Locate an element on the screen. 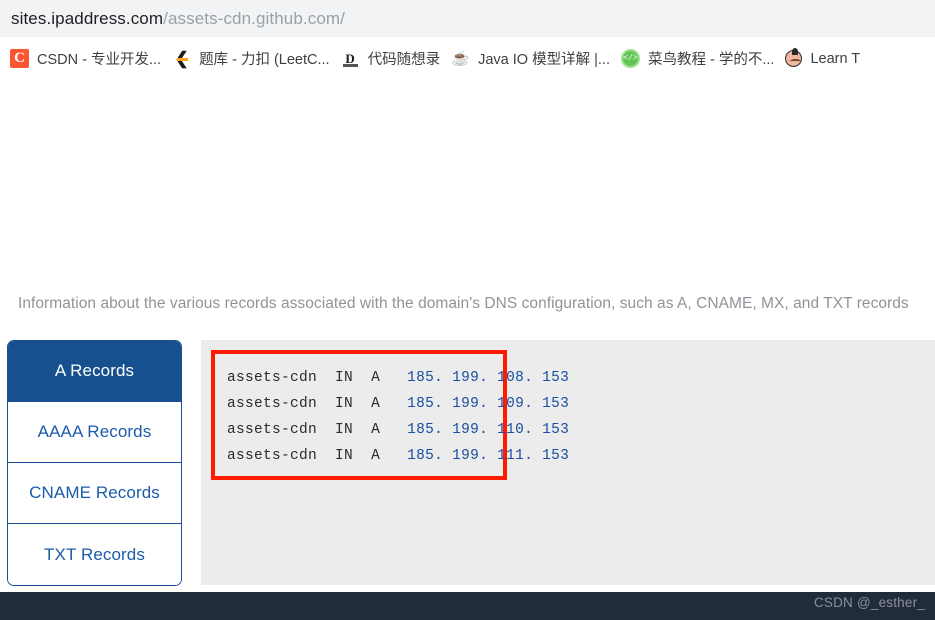 The image size is (935, 620). tab-aaaa-records: AAAA Records is located at coordinates (94, 432).